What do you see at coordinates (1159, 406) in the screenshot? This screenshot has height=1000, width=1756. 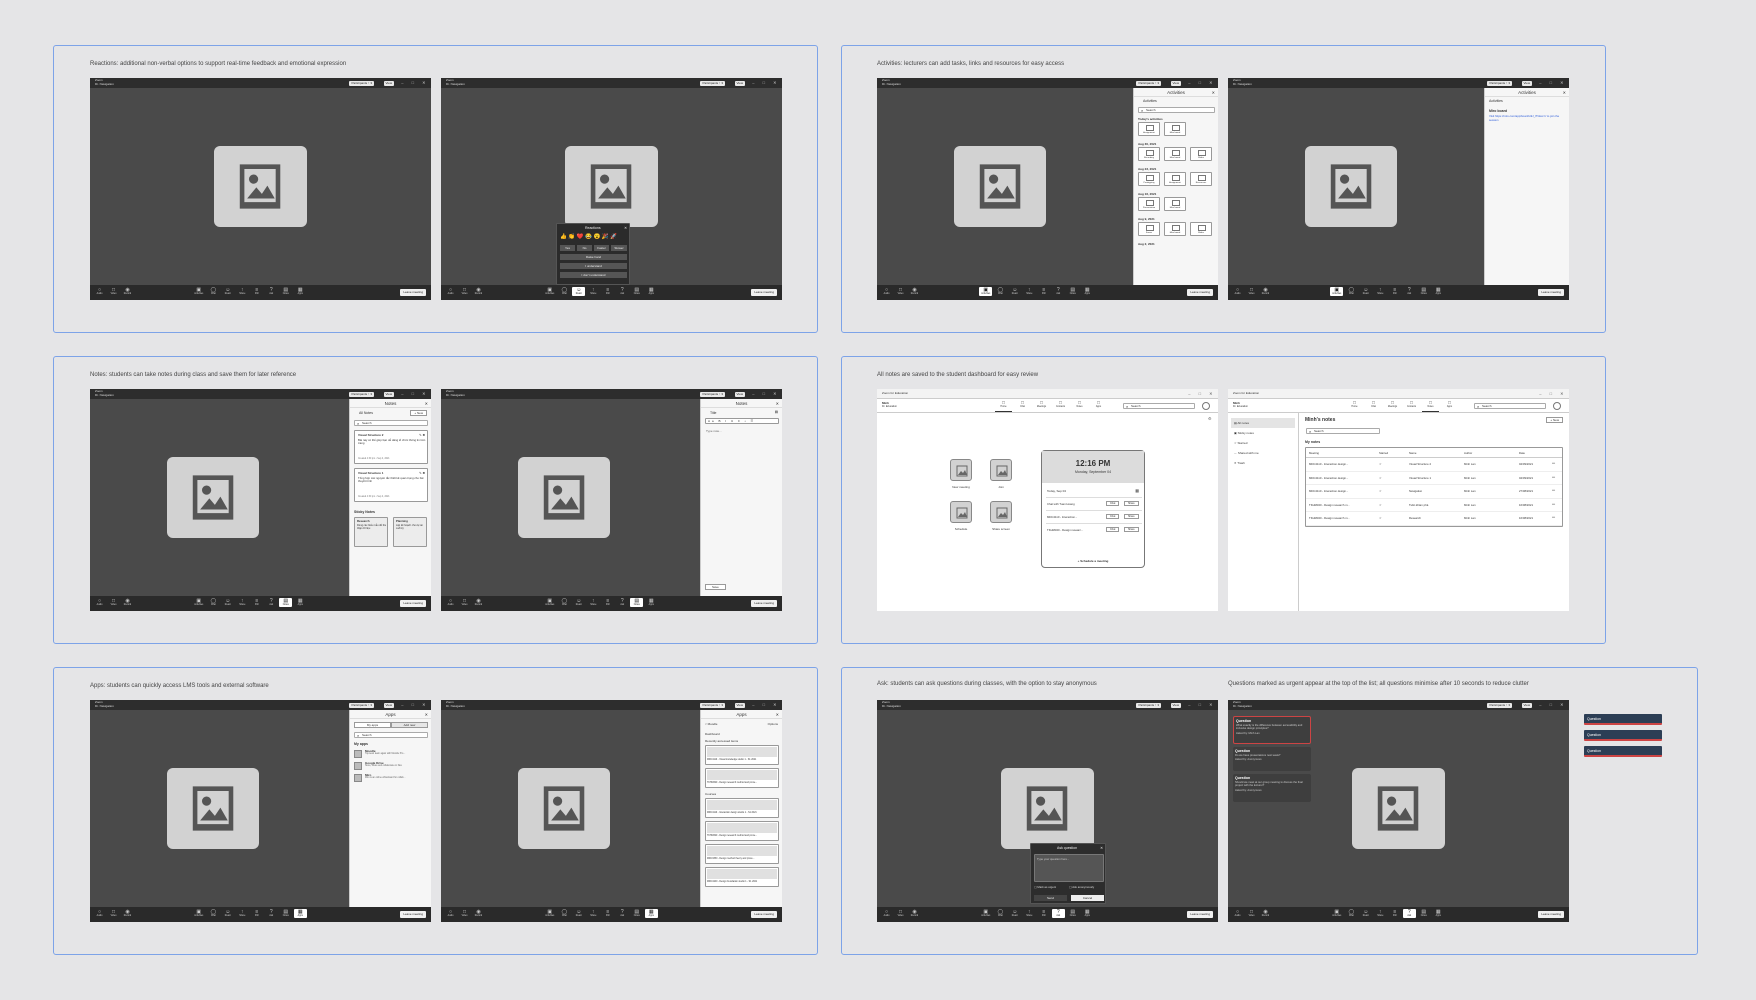 I see `dashboard-search-input: Search` at bounding box center [1159, 406].